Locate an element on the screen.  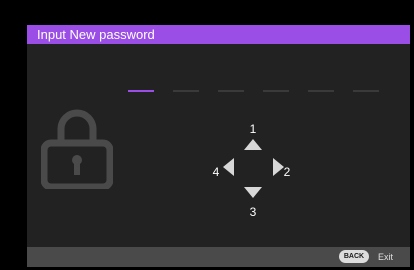
arrow-down-icon is located at coordinates (253, 192).